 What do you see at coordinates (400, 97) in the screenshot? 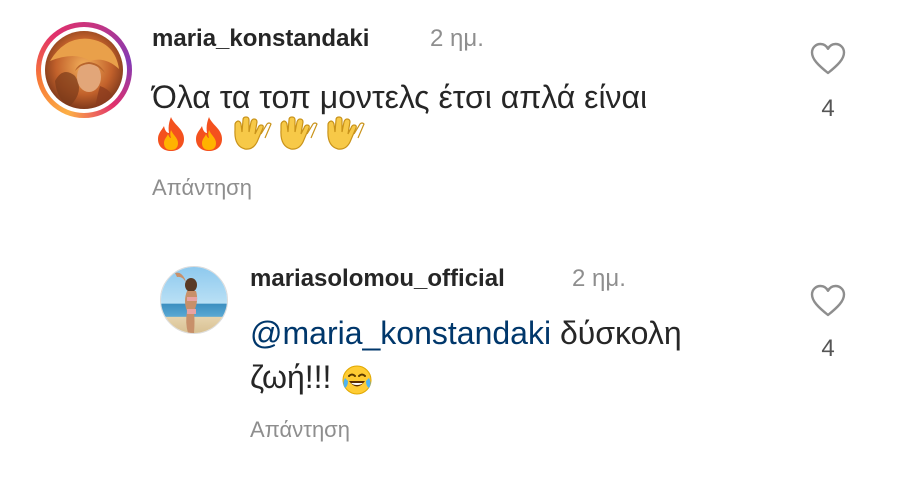
I see `comment-text: Όλα τα τοπ μοντελς έτσι απλά είναι` at bounding box center [400, 97].